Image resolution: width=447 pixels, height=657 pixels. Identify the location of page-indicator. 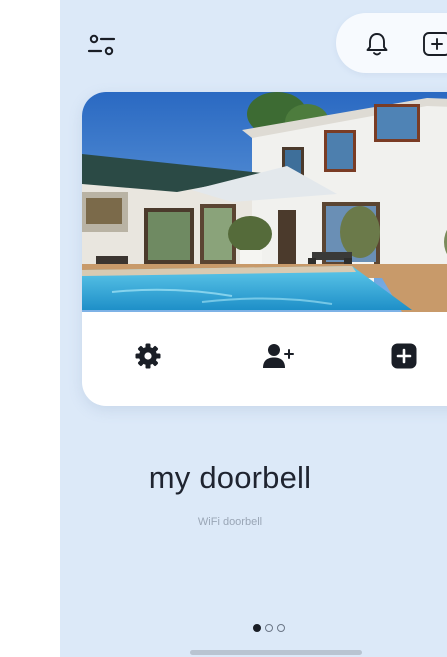
(269, 628).